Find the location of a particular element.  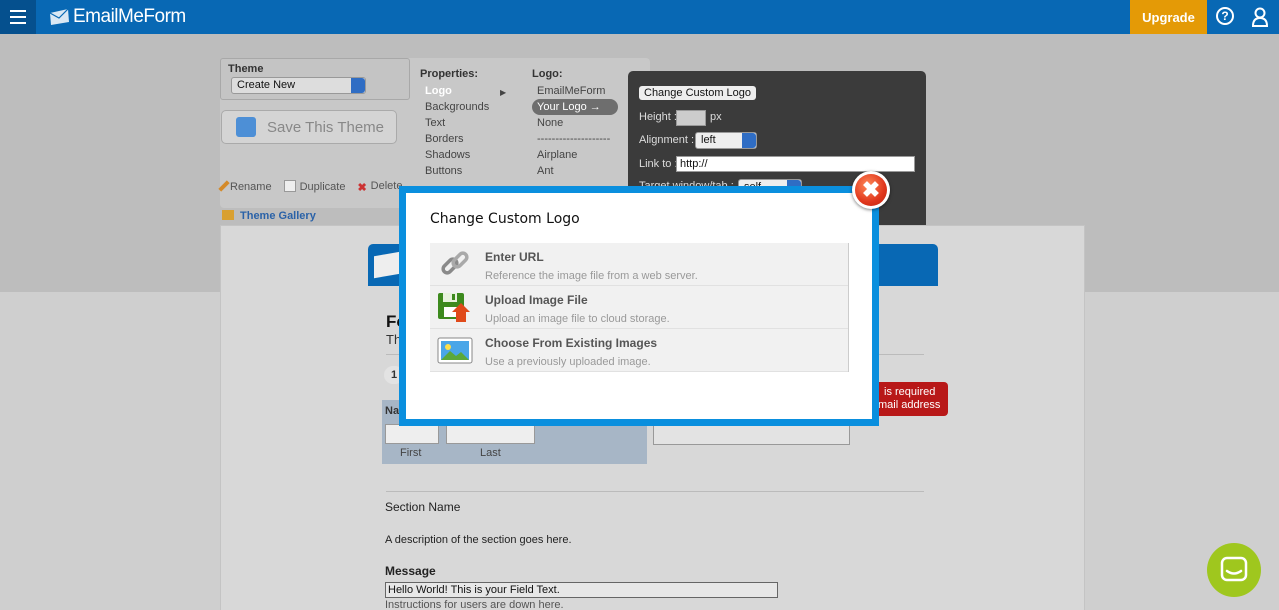

error-line-1: is required is located at coordinates (910, 392).